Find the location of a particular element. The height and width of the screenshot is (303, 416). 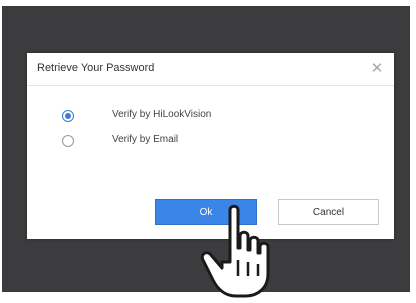

dialog-header: Retrieve Your Password ✕ is located at coordinates (210, 69).